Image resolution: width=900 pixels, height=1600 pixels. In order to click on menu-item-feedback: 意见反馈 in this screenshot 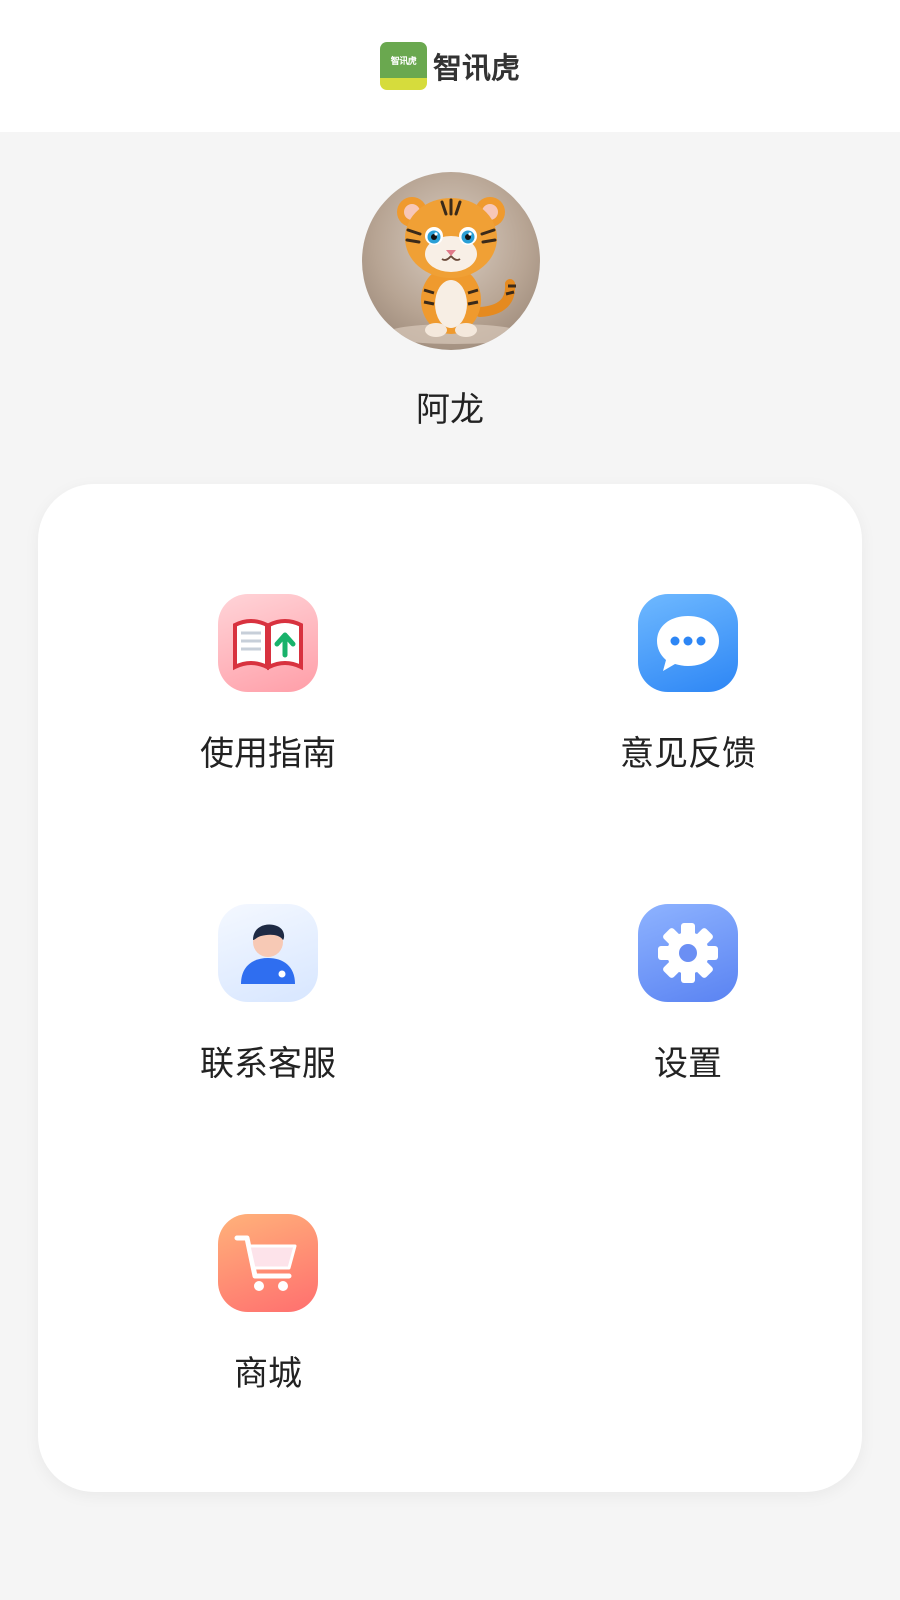, I will do `click(688, 694)`.